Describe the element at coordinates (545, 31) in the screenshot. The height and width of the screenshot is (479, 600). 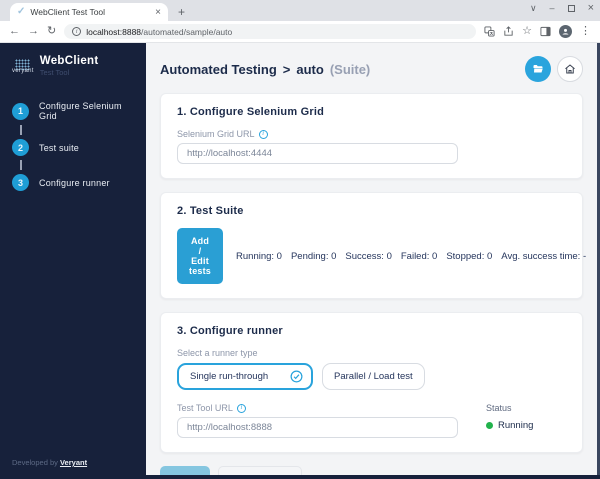
I see `side-panel-icon` at that location.